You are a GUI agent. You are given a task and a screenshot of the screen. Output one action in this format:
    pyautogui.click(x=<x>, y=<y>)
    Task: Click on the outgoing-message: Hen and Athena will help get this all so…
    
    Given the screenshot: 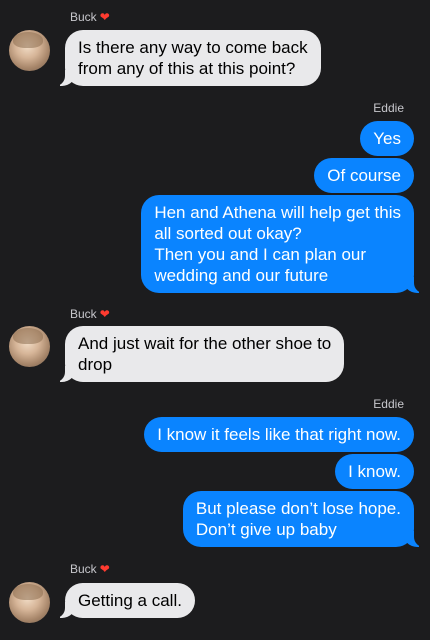 What is the action you would take?
    pyautogui.click(x=282, y=244)
    